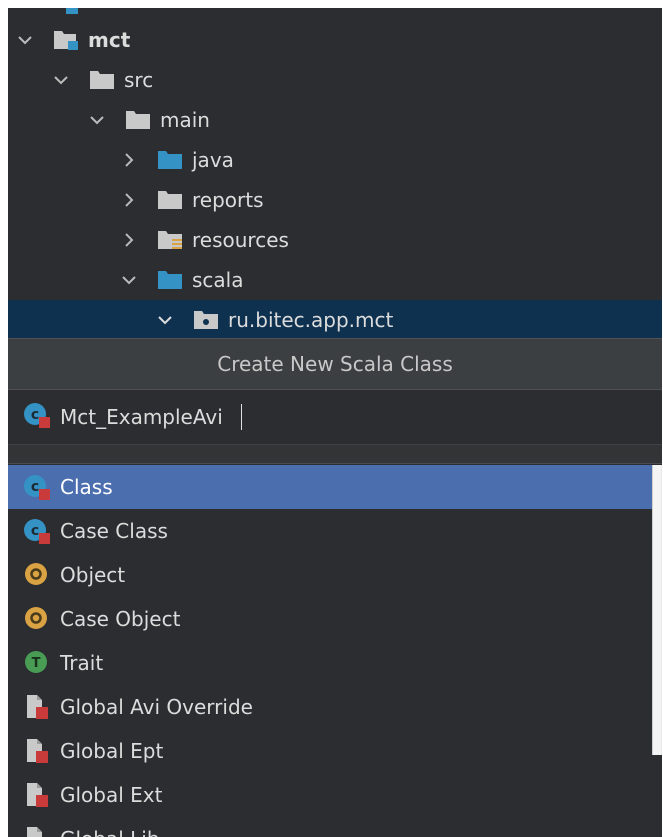 The width and height of the screenshot is (663, 837). Describe the element at coordinates (150, 417) in the screenshot. I see `class-name-input` at that location.